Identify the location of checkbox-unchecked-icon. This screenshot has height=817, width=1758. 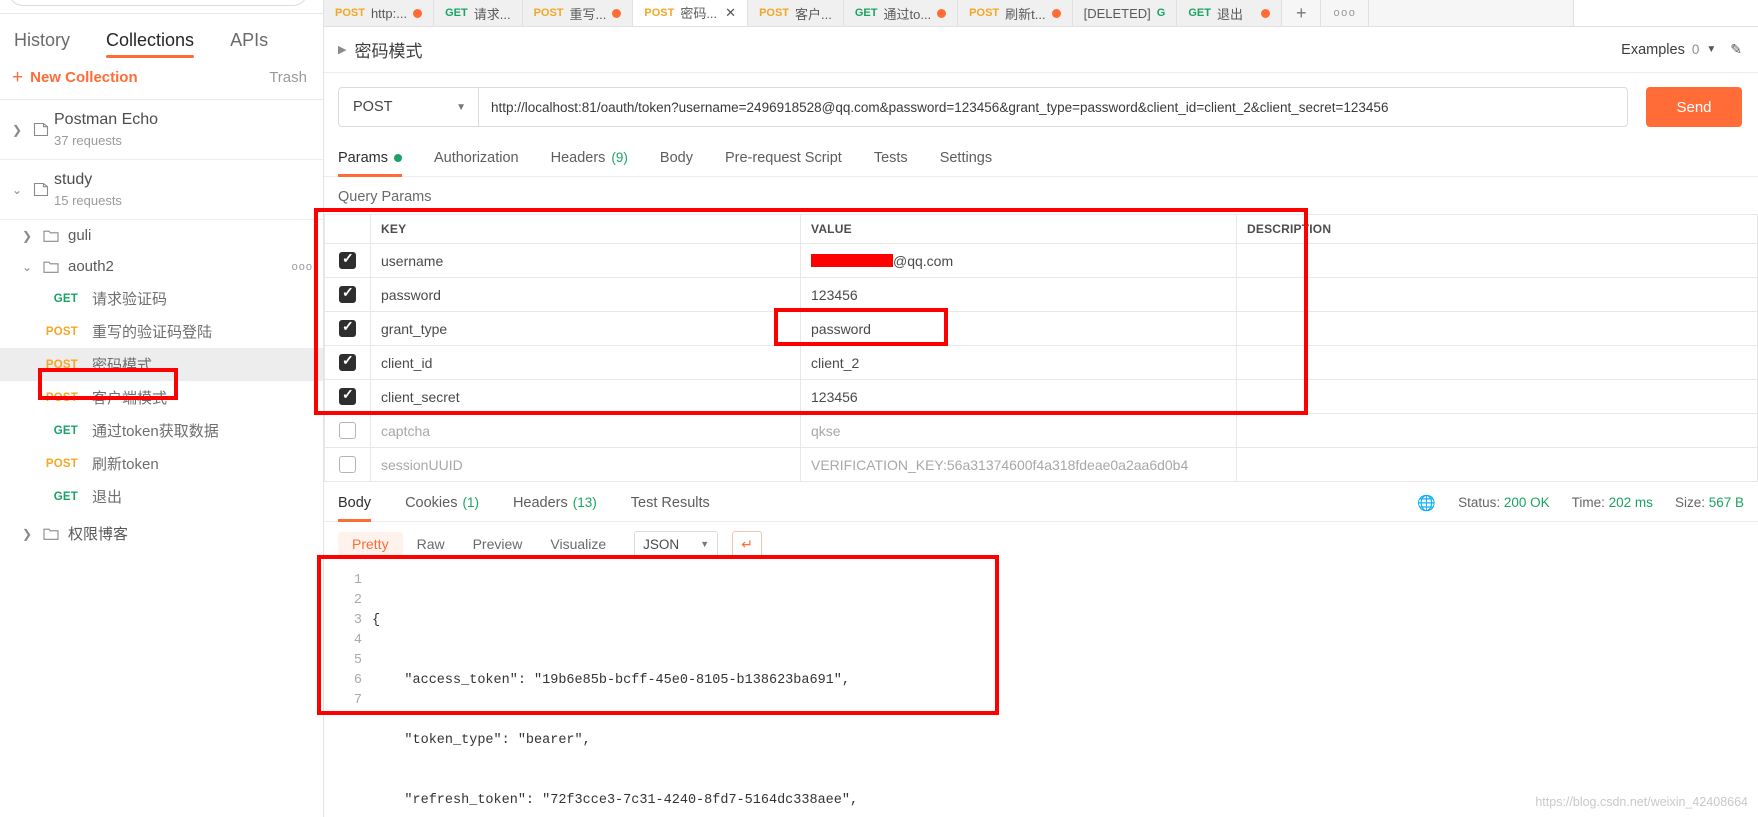
(347, 431).